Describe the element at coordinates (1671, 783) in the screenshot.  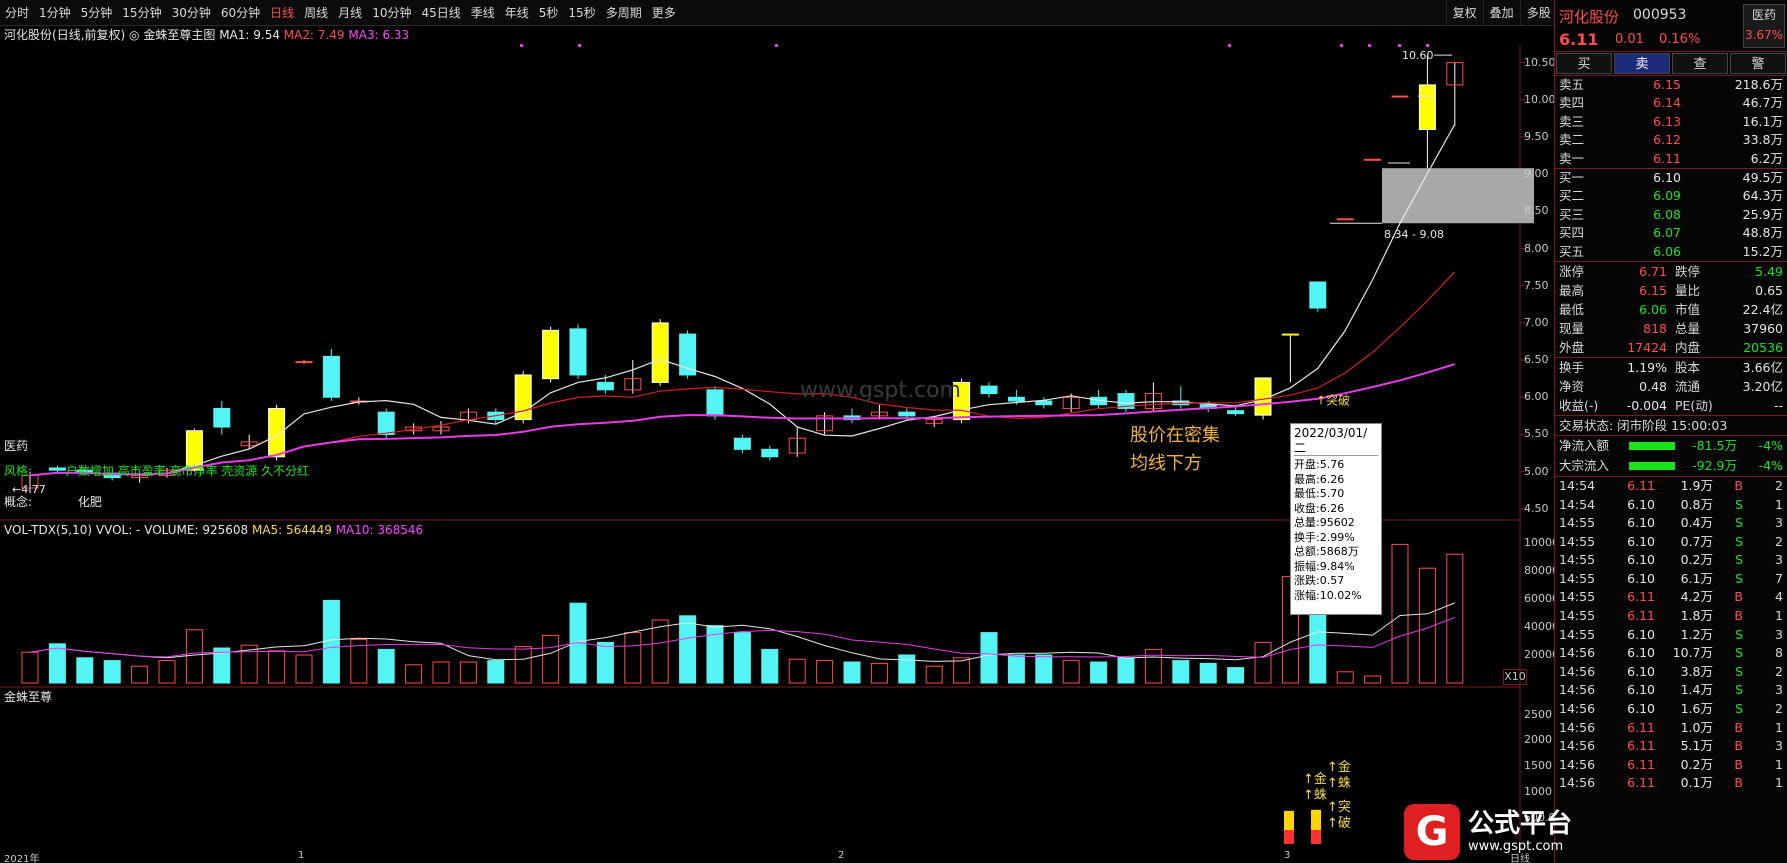
I see `tick-row: 14:56 6.11 0.1万 B 1` at that location.